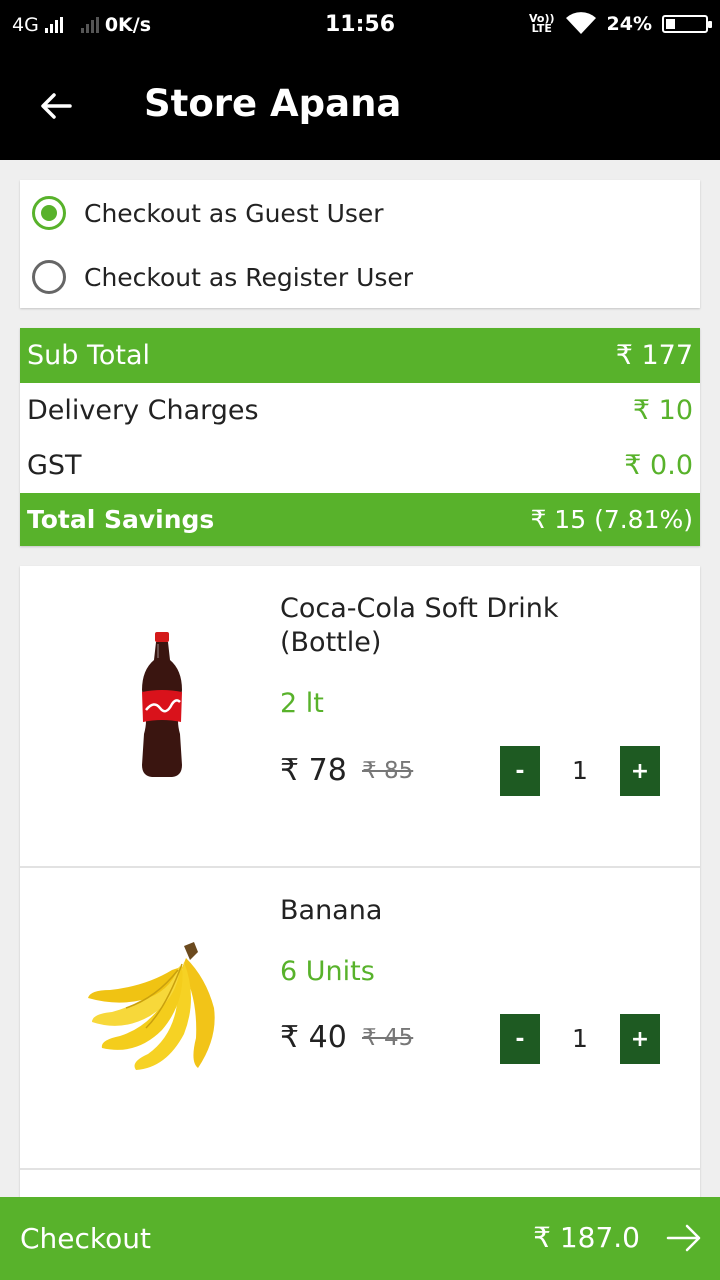 The image size is (720, 1280). Describe the element at coordinates (670, 24) in the screenshot. I see `battery-fill` at that location.